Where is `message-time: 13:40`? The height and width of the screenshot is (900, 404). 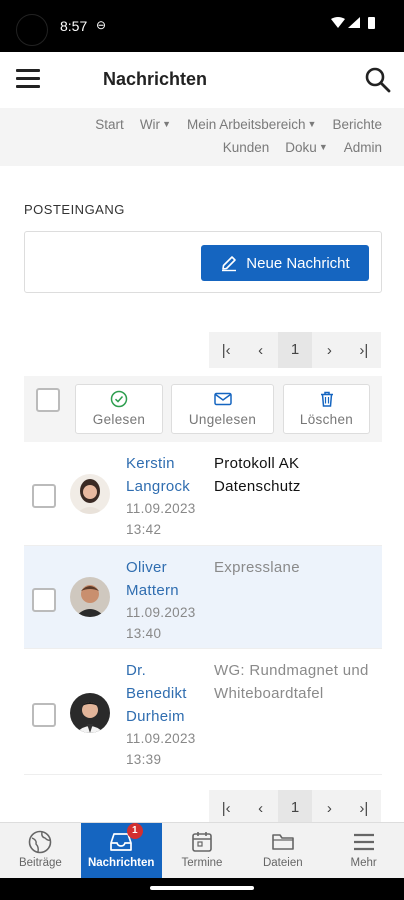 message-time: 13:40 is located at coordinates (144, 633).